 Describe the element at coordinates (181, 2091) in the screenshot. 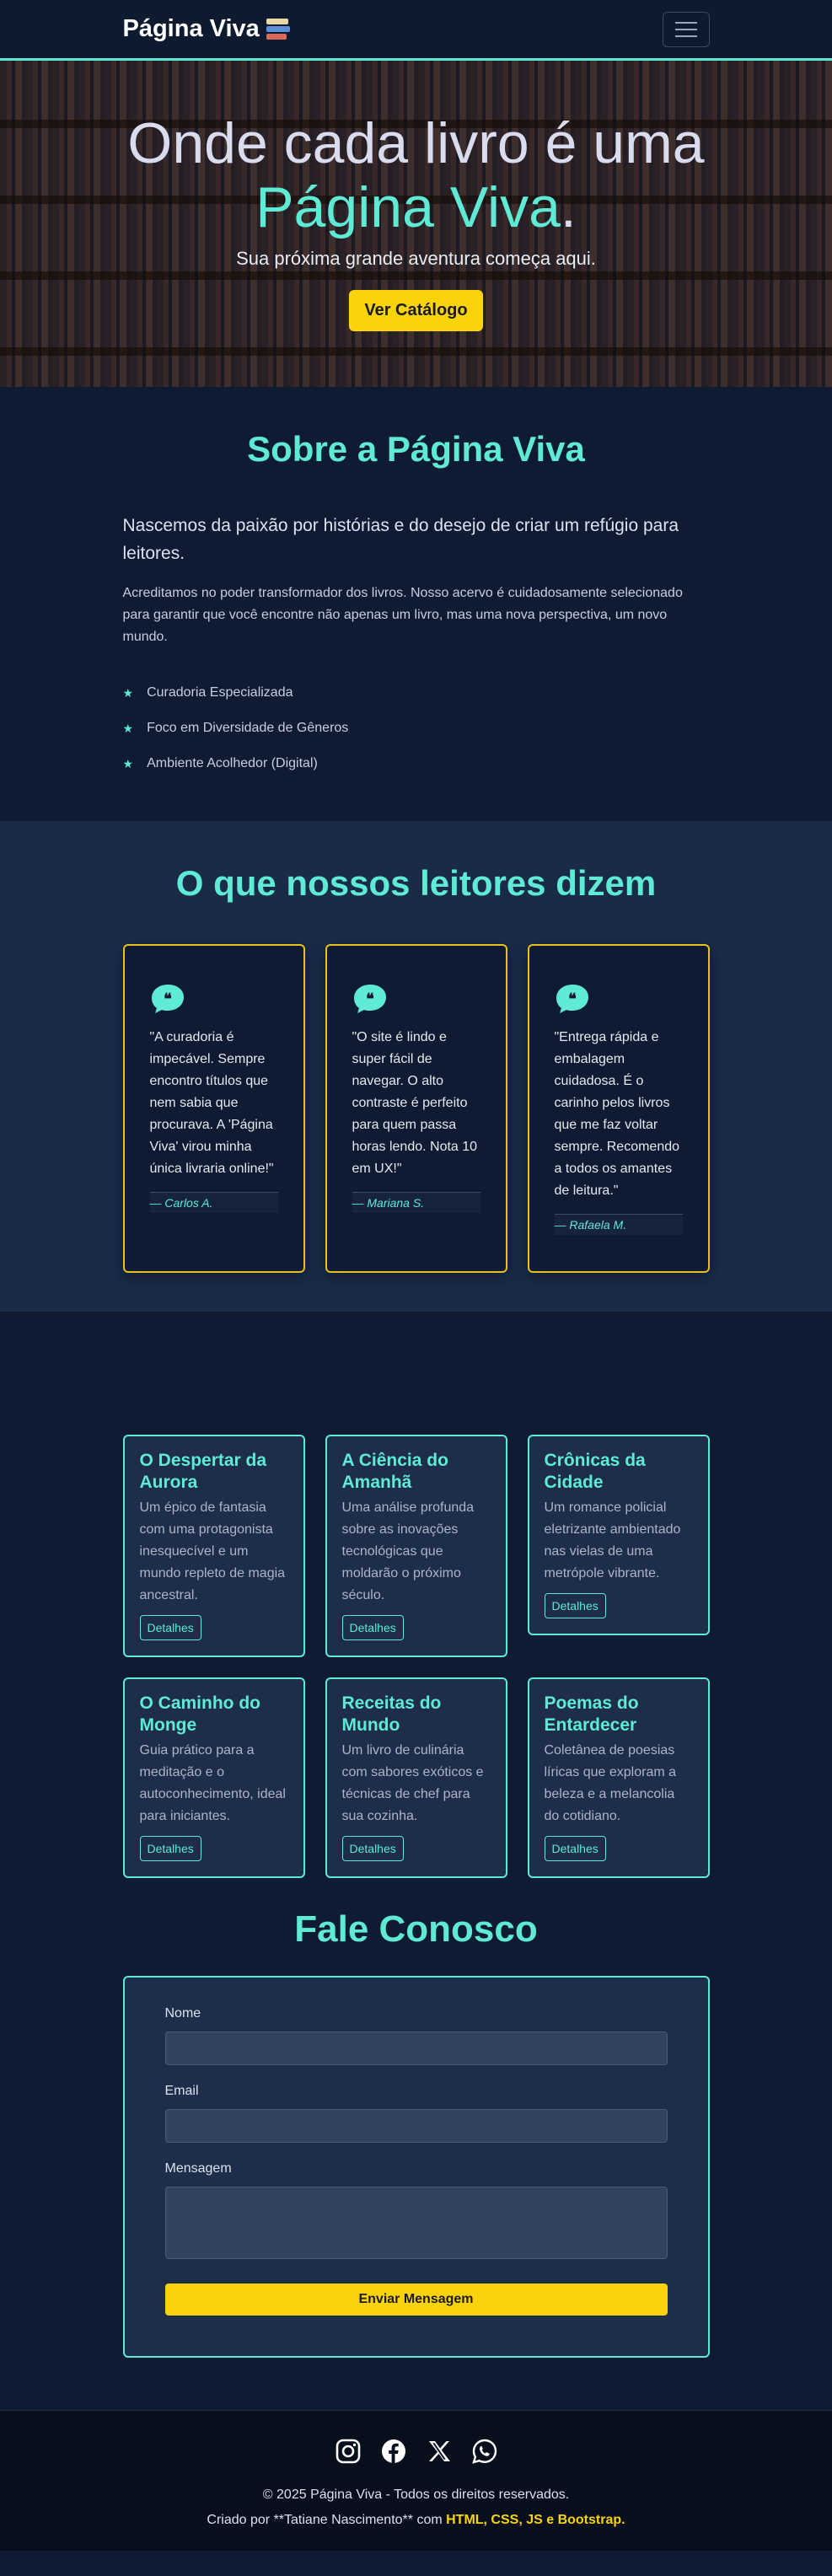

I see `email-label: Email` at that location.